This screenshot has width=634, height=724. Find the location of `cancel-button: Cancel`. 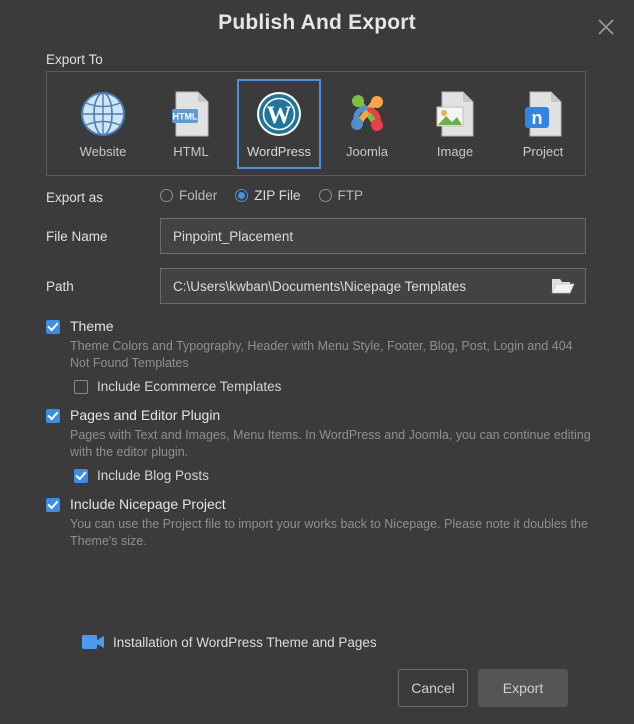

cancel-button: Cancel is located at coordinates (433, 688).